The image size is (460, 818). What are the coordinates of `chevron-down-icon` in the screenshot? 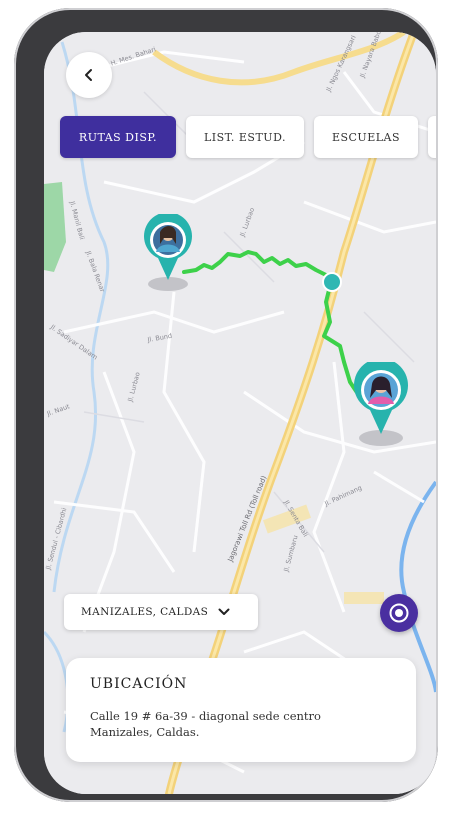 It's located at (224, 612).